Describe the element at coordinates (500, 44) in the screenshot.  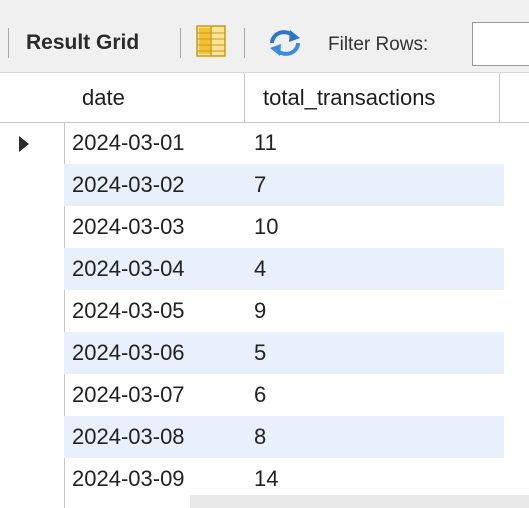
I see `filter-rows-input` at that location.